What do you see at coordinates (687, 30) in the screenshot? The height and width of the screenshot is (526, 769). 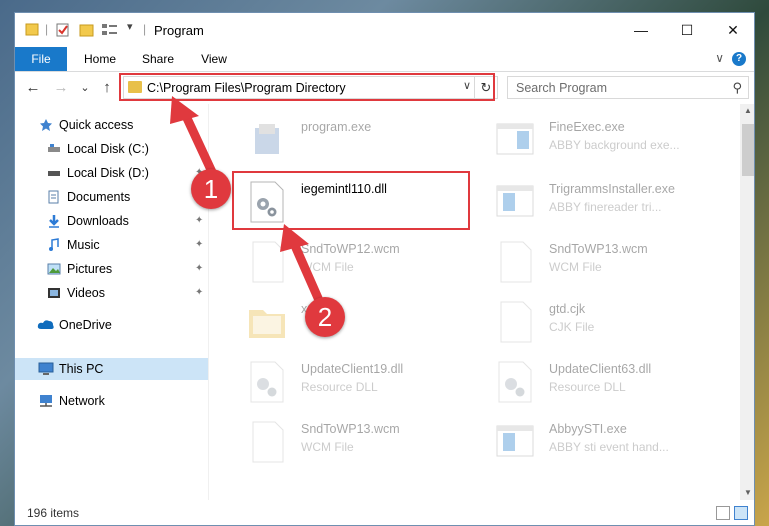 I see `maximize-button: ☐` at bounding box center [687, 30].